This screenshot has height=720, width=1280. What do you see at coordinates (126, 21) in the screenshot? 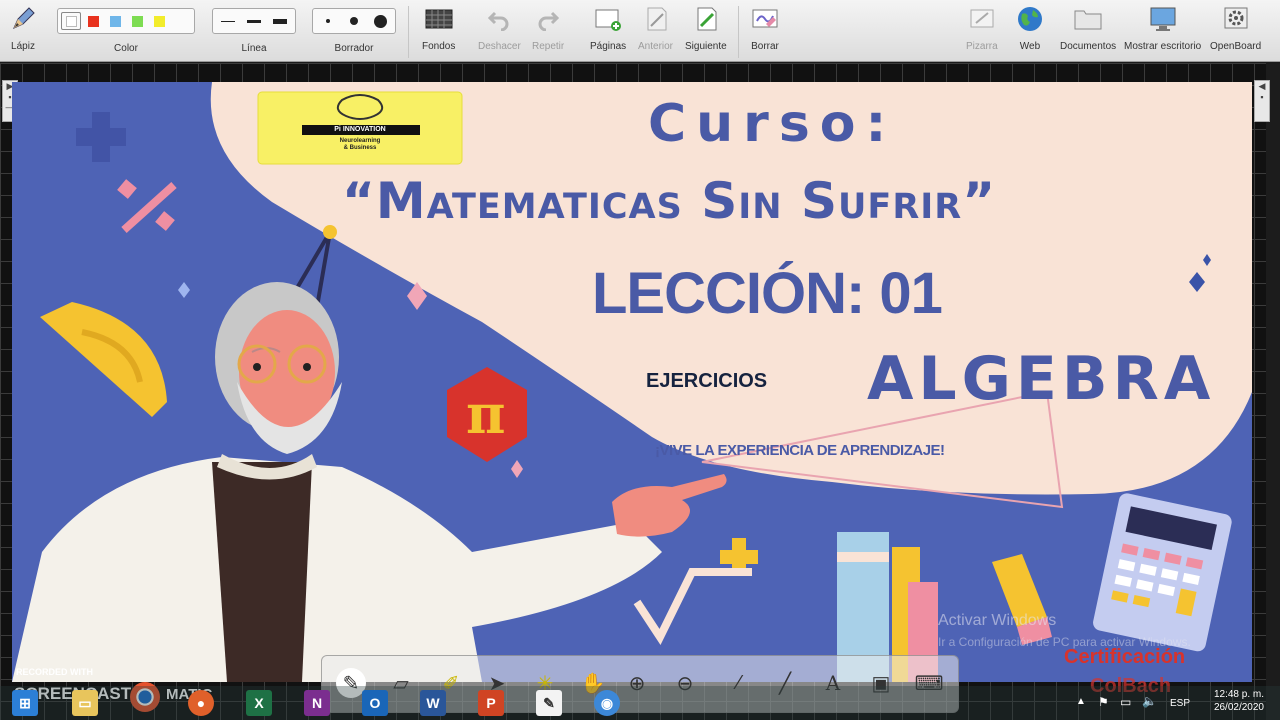
I see `color-picker` at bounding box center [126, 21].